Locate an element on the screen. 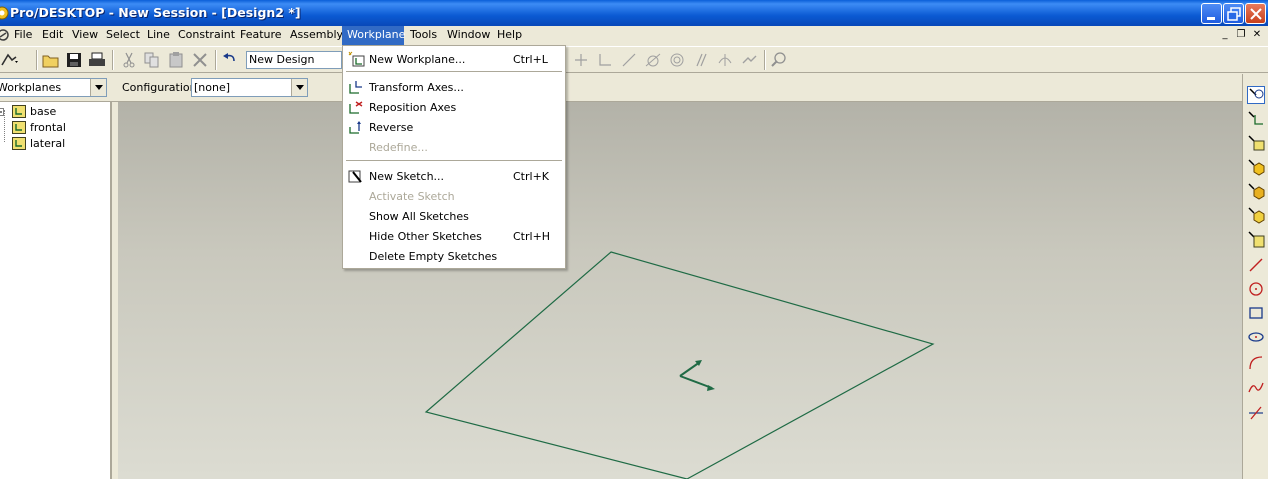 This screenshot has width=1268, height=479. new-sketch-icon is located at coordinates (355, 176).